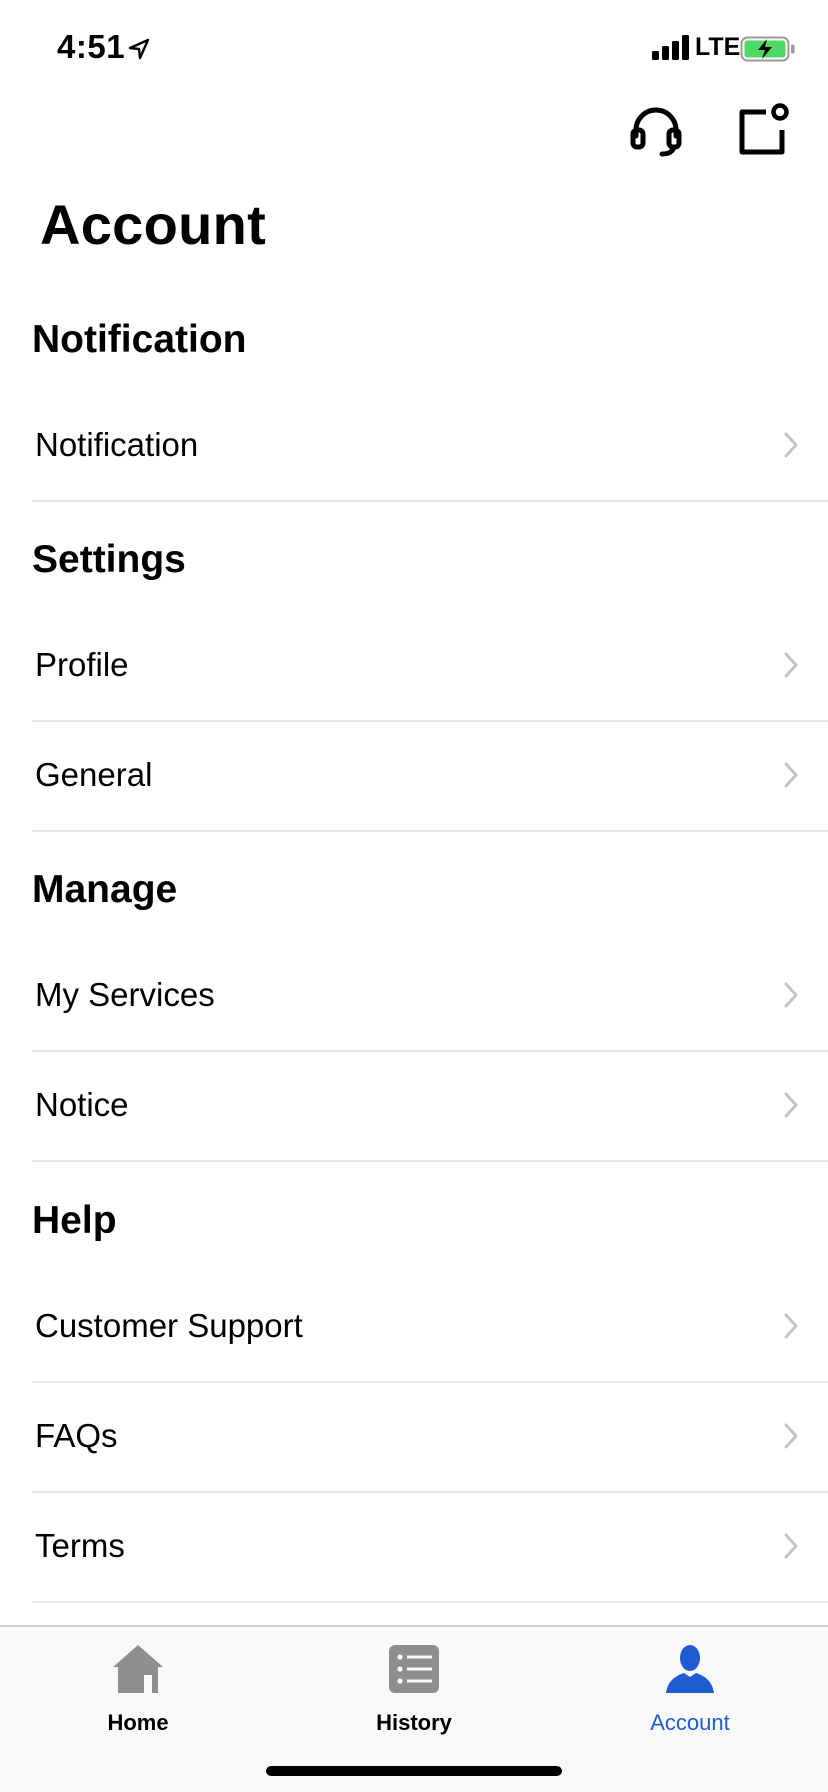  I want to click on section-title-settings: Settings, so click(109, 559).